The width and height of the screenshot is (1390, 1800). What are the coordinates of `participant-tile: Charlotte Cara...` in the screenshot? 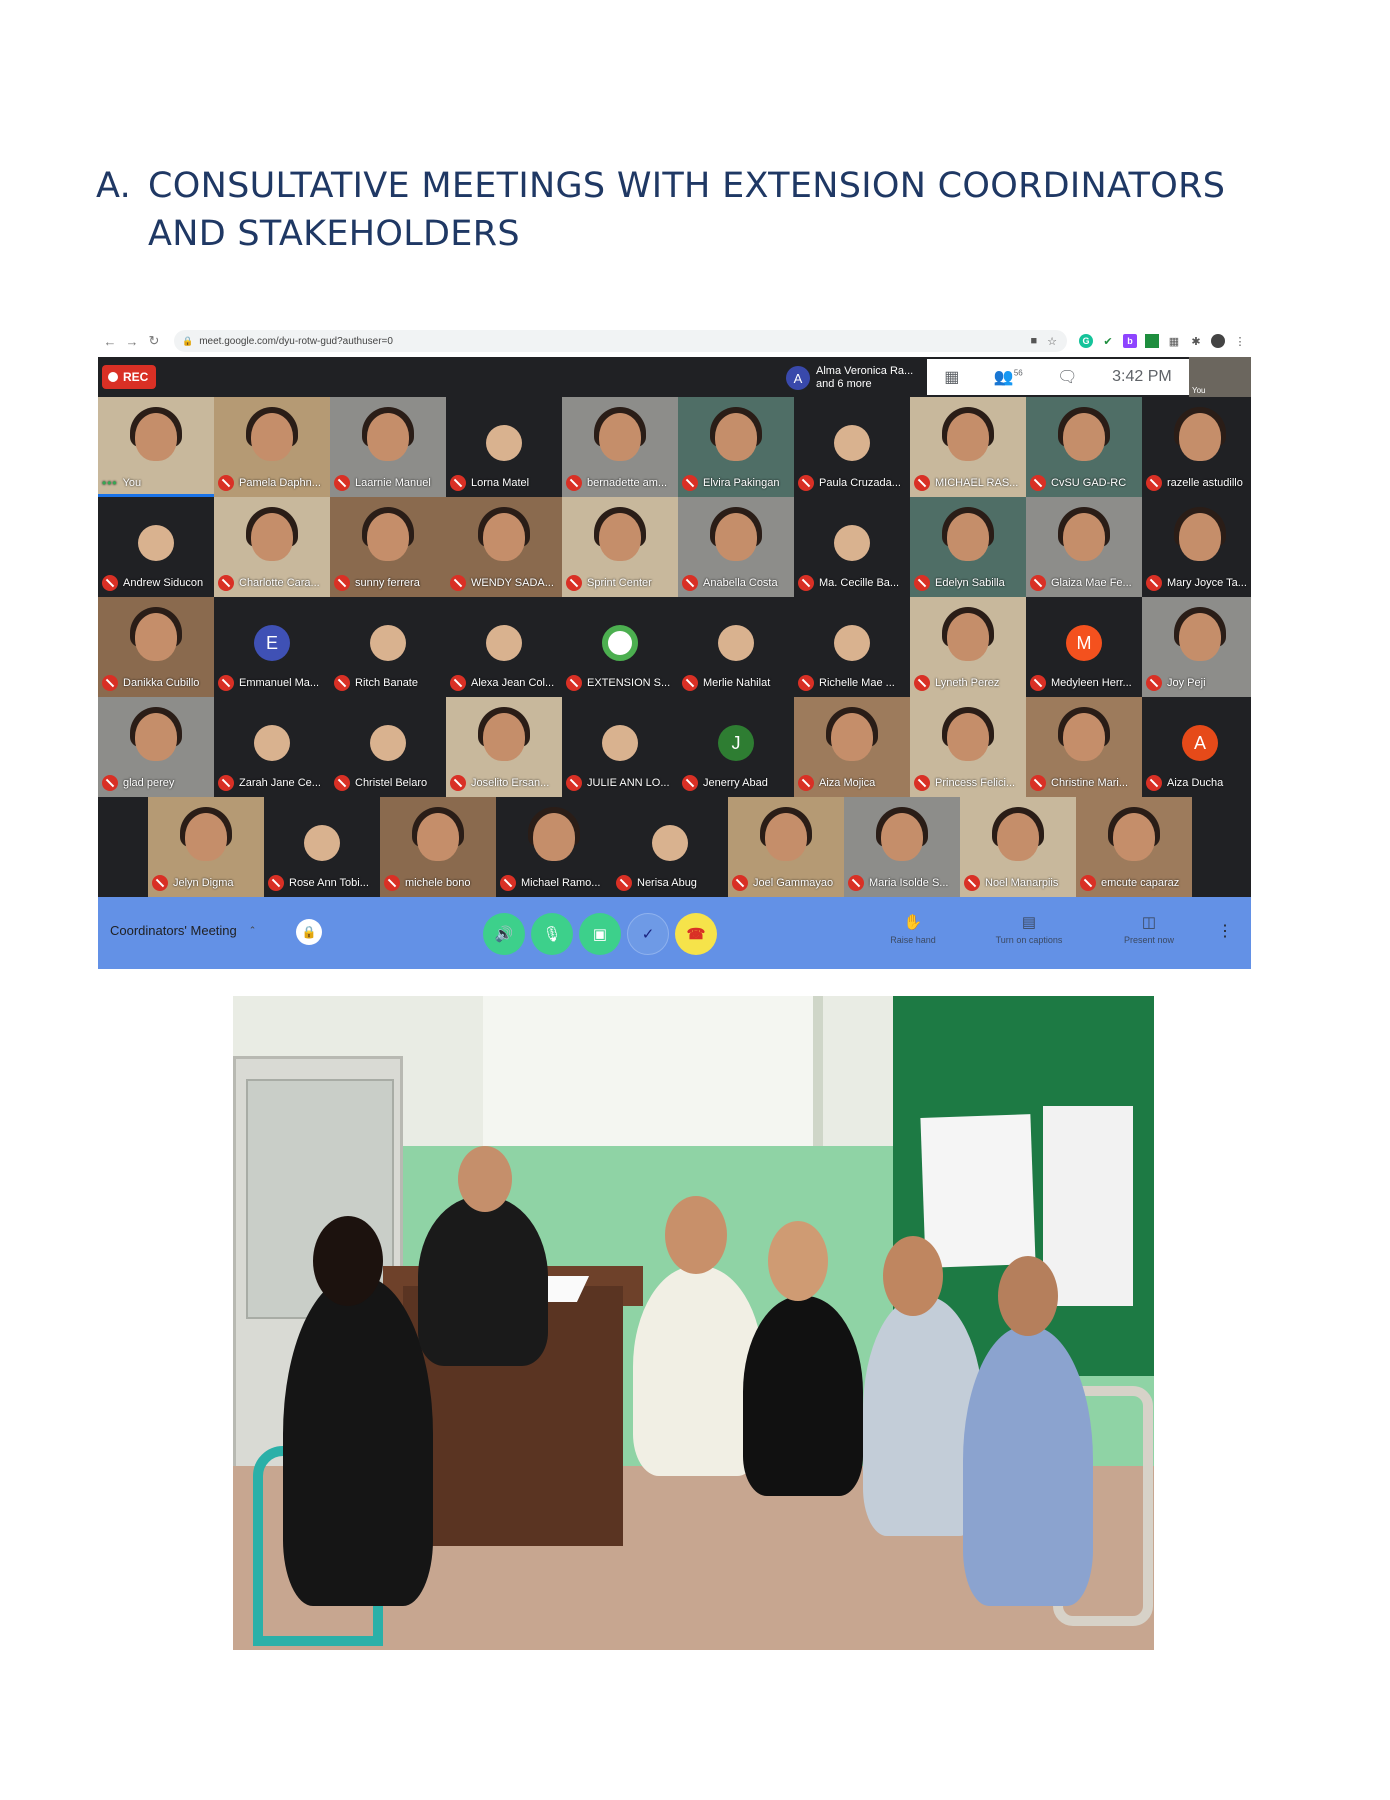 It's located at (272, 547).